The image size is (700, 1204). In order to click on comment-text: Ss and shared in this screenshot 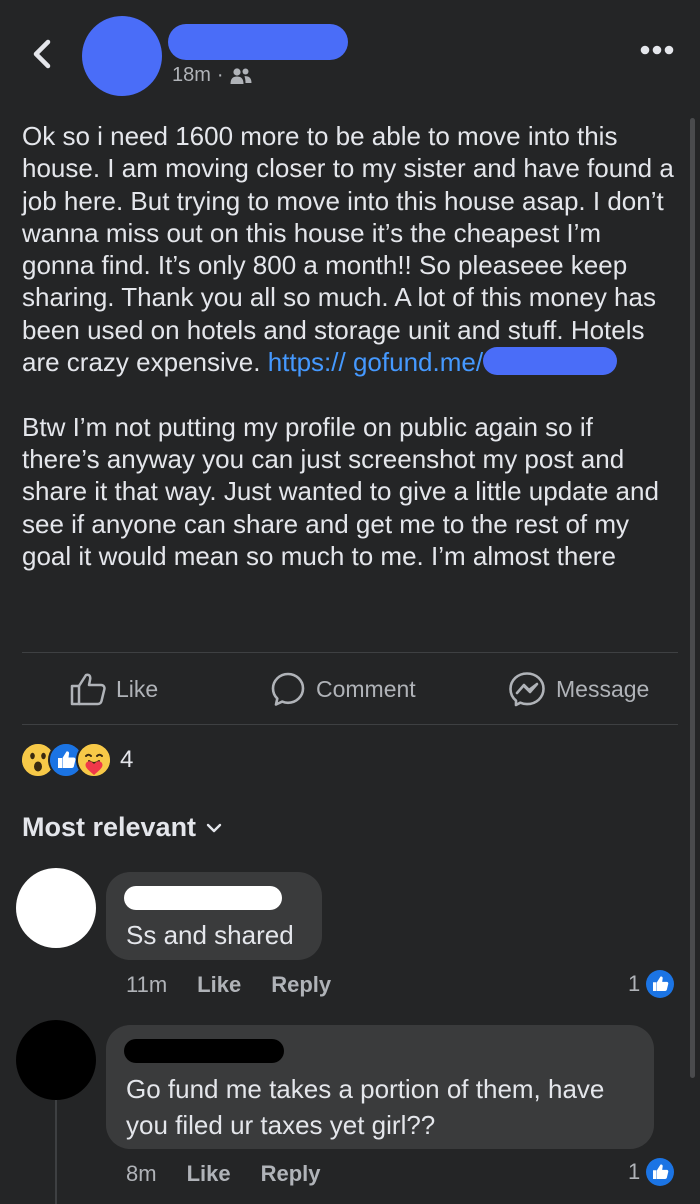, I will do `click(210, 935)`.